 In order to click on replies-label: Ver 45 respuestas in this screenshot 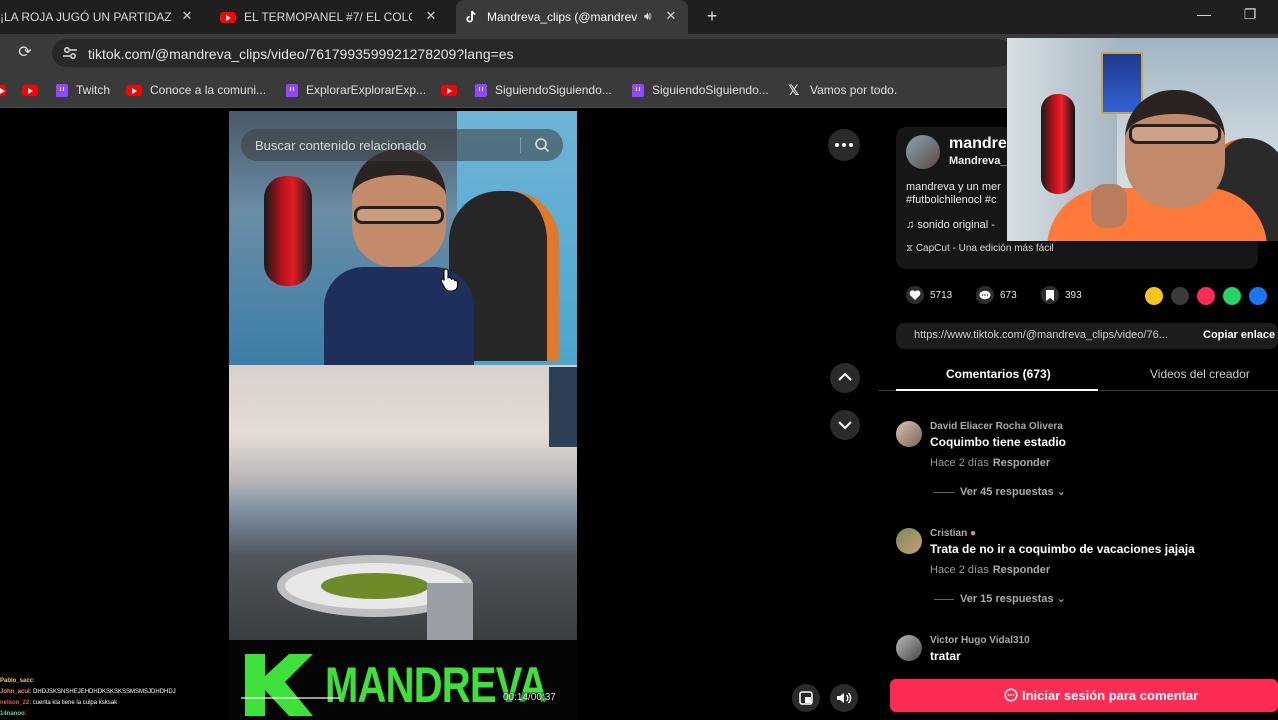, I will do `click(1007, 492)`.